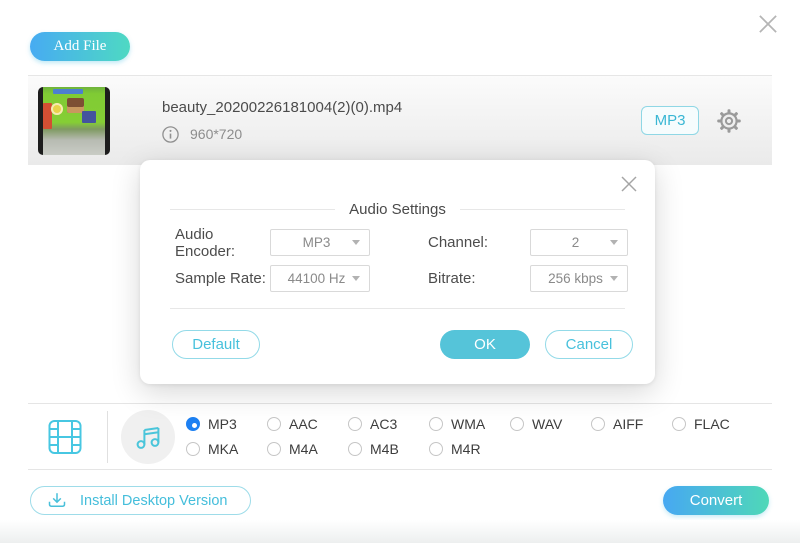 The height and width of the screenshot is (543, 800). I want to click on format-option-mka: MKA, so click(226, 449).